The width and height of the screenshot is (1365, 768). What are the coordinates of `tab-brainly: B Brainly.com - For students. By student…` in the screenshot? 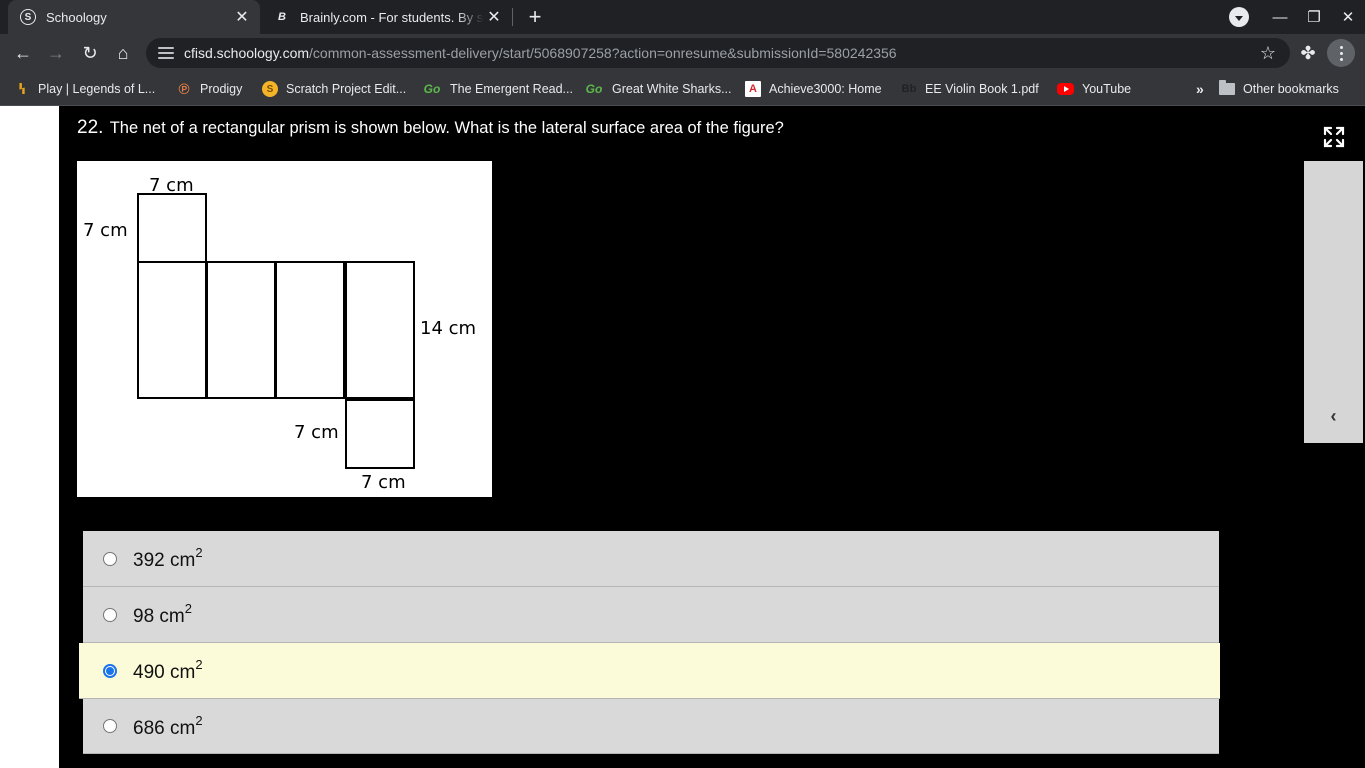 It's located at (387, 17).